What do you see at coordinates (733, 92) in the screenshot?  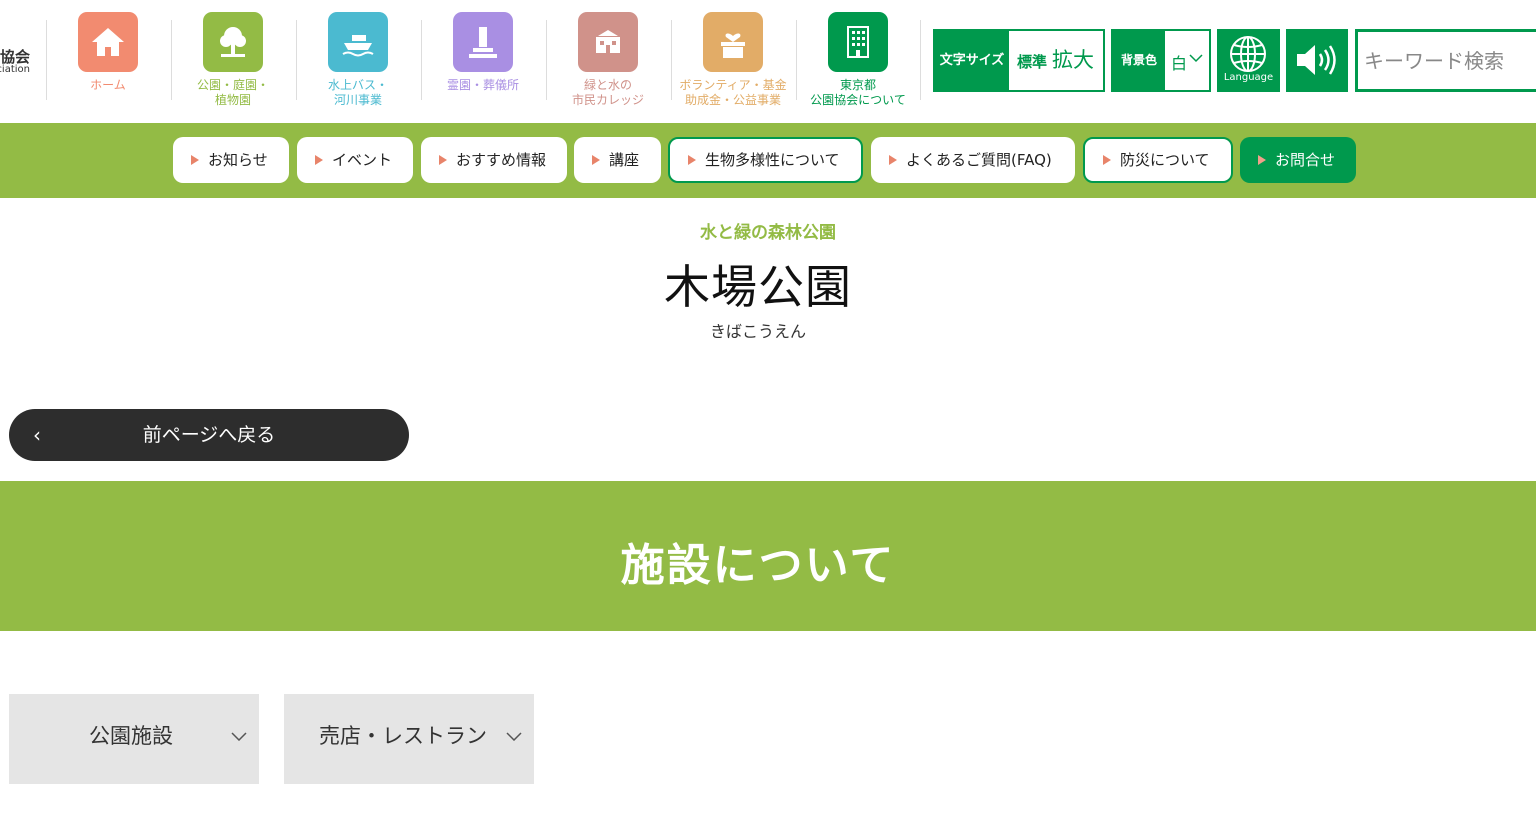 I see `nav-label: ボランティア・基金 助成金・公益事業` at bounding box center [733, 92].